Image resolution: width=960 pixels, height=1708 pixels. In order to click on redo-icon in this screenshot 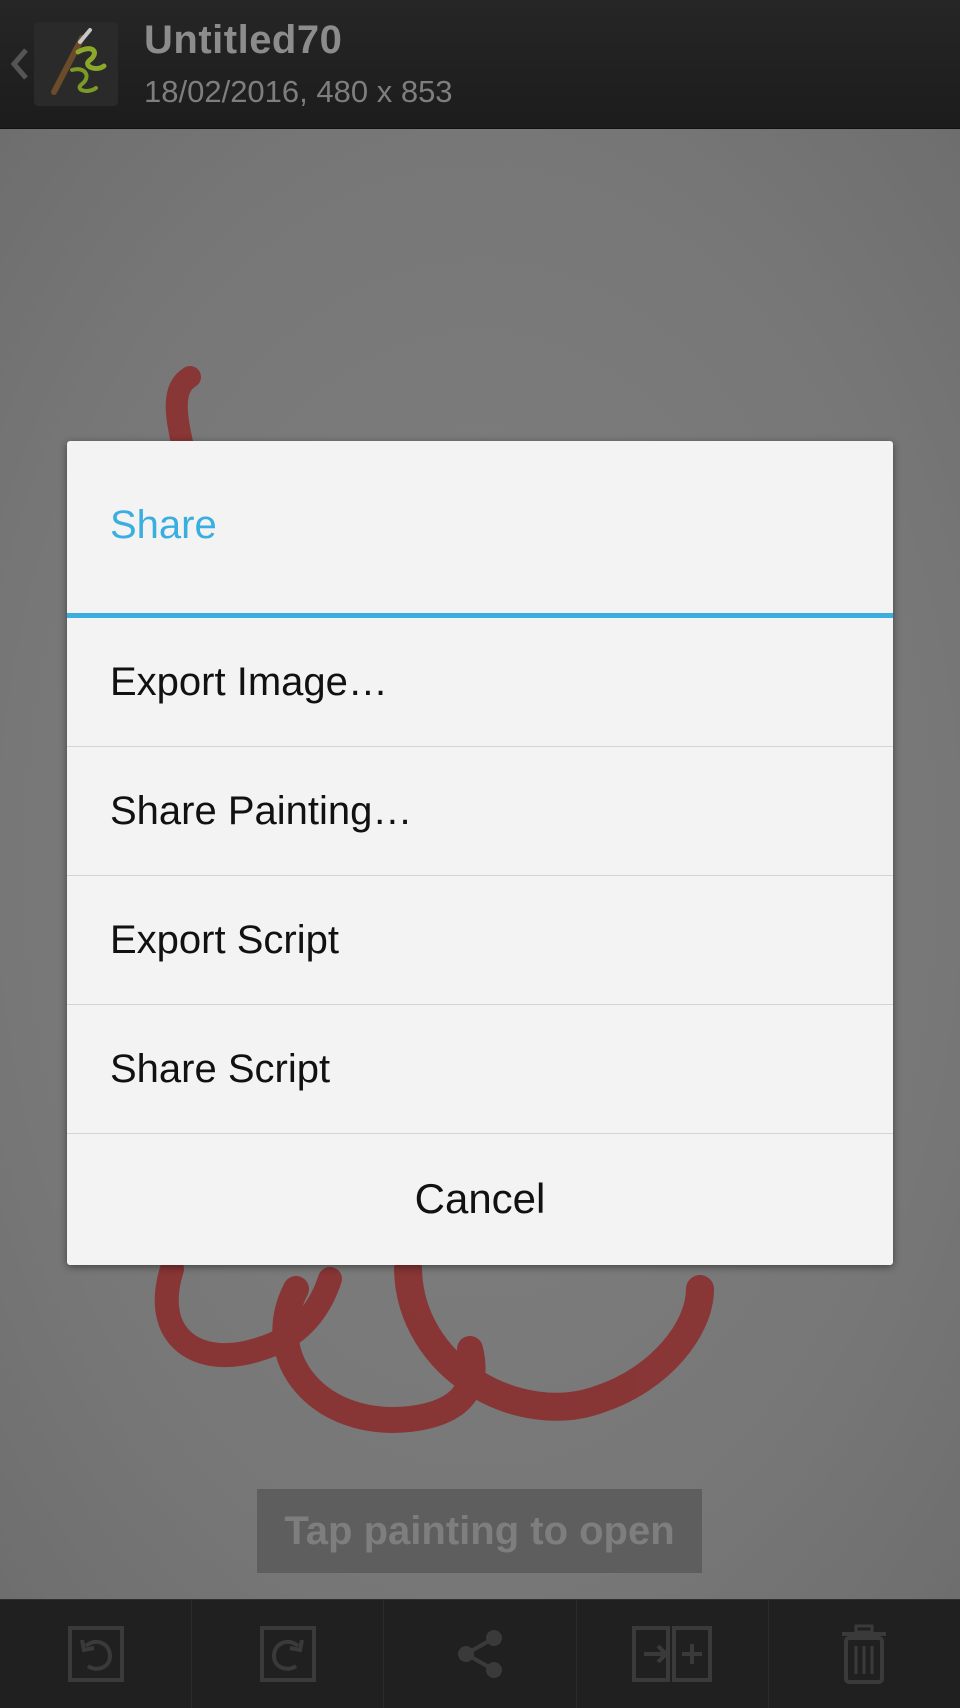, I will do `click(287, 1654)`.